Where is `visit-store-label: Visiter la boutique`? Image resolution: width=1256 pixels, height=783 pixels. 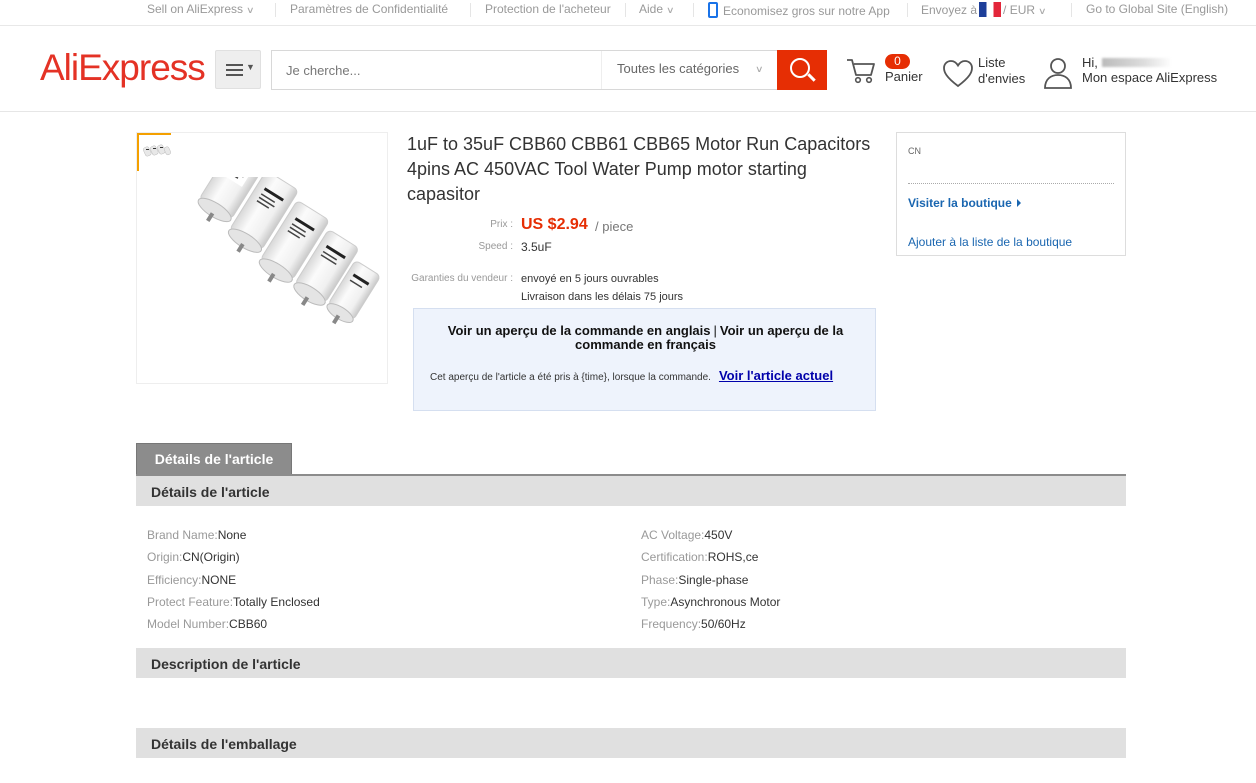 visit-store-label: Visiter la boutique is located at coordinates (960, 203).